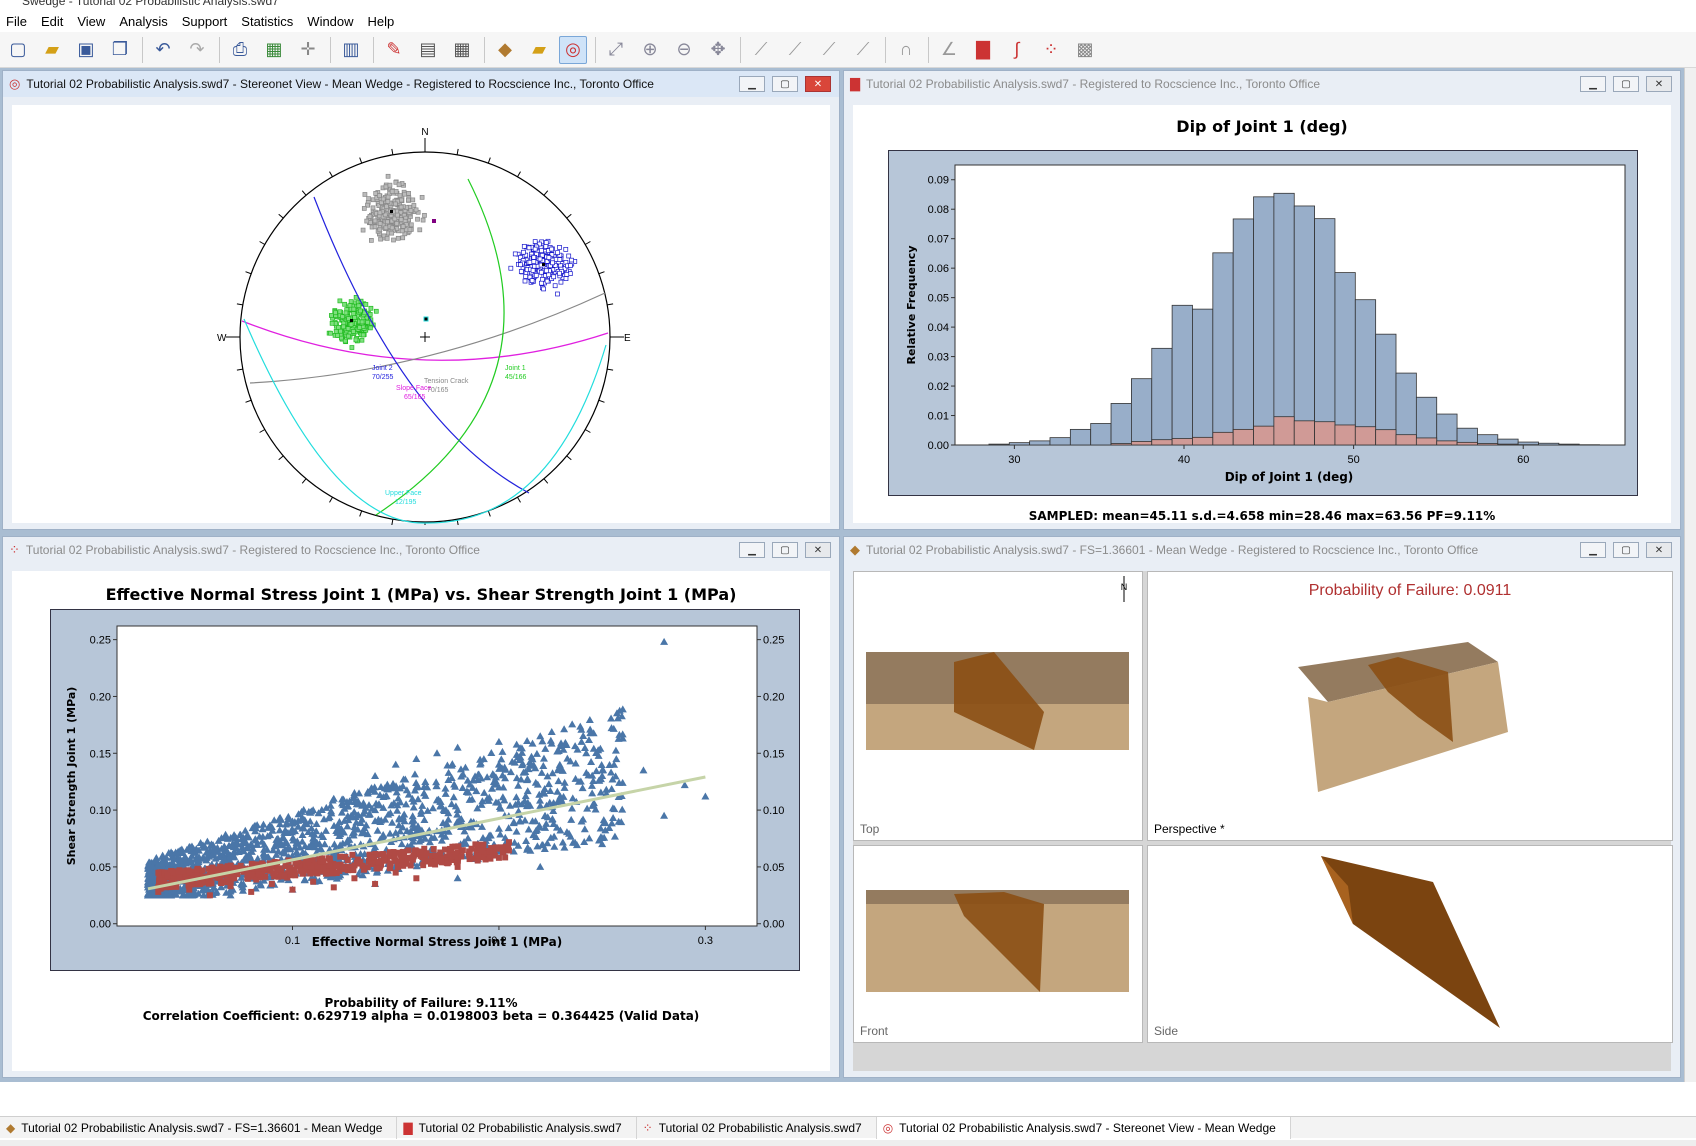  Describe the element at coordinates (1017, 50) in the screenshot. I see `cumulative-icon: ∫` at that location.